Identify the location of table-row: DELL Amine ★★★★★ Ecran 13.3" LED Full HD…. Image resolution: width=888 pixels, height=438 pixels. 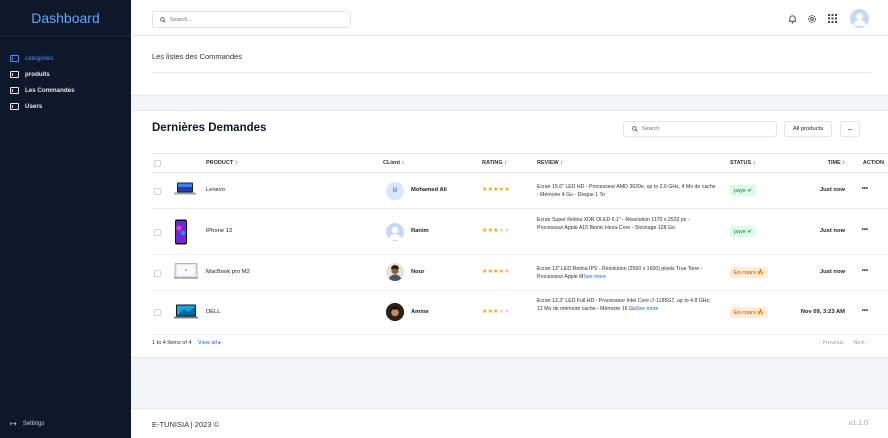
(520, 313).